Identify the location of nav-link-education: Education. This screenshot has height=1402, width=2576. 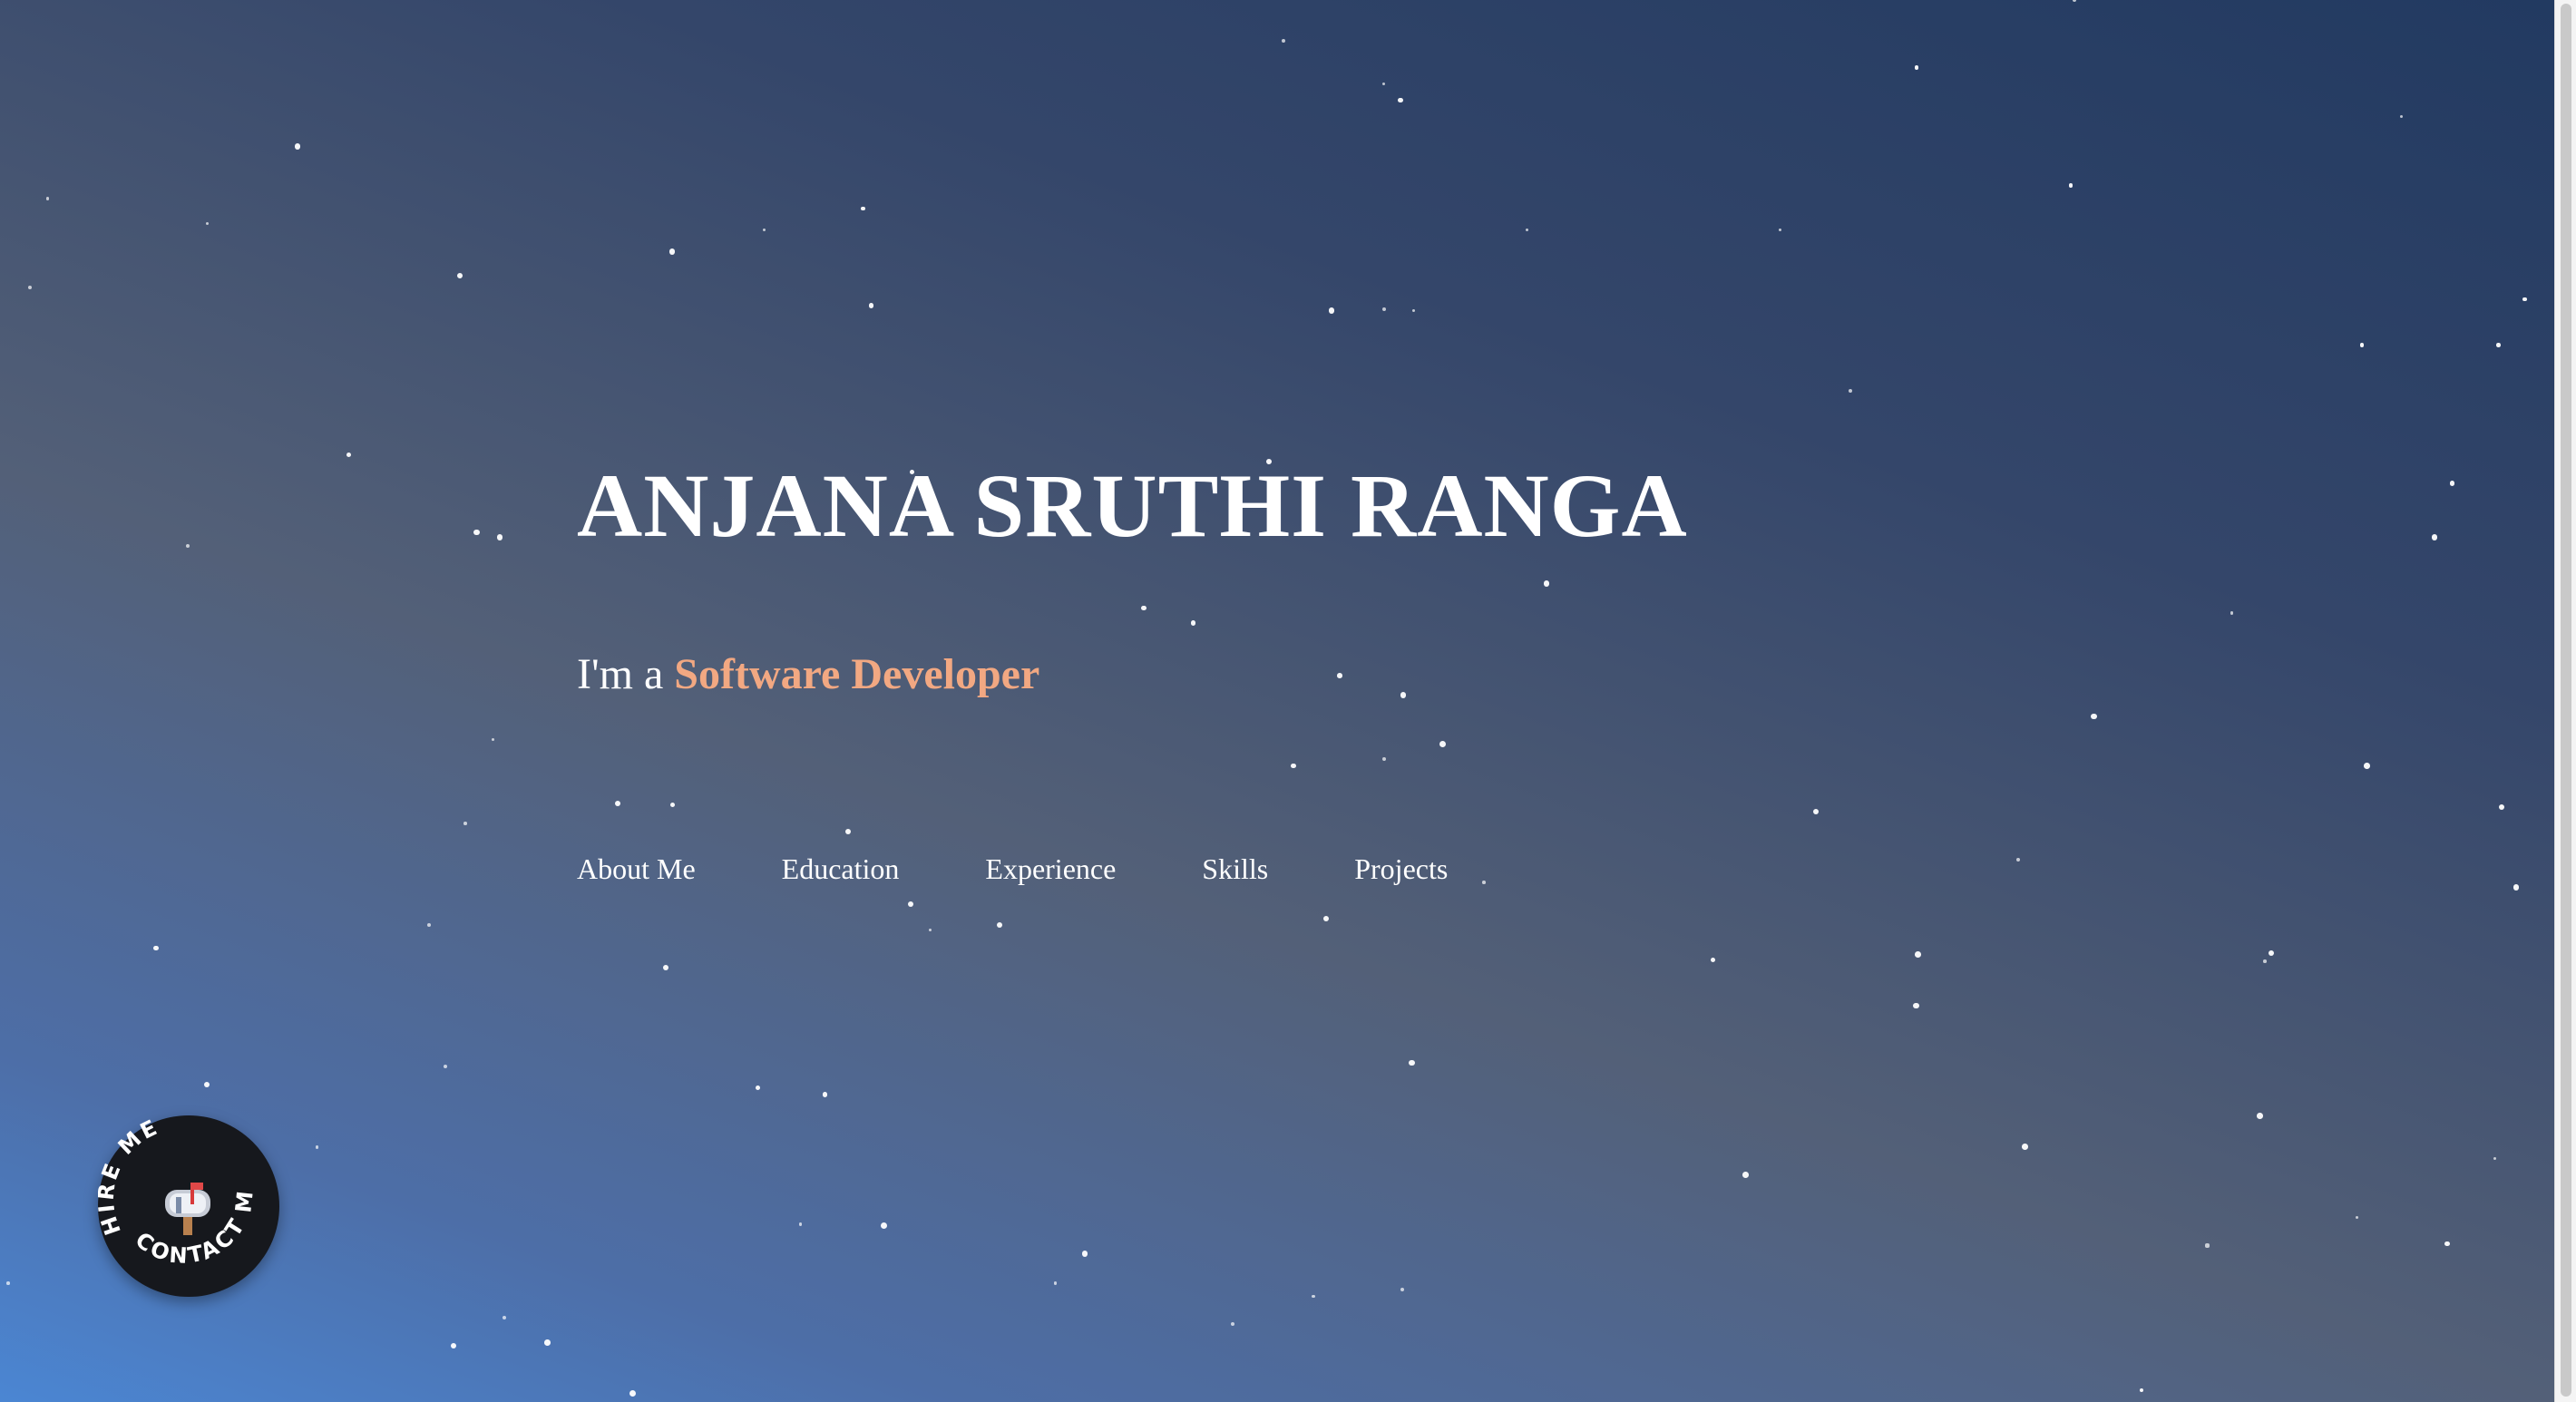
(841, 869).